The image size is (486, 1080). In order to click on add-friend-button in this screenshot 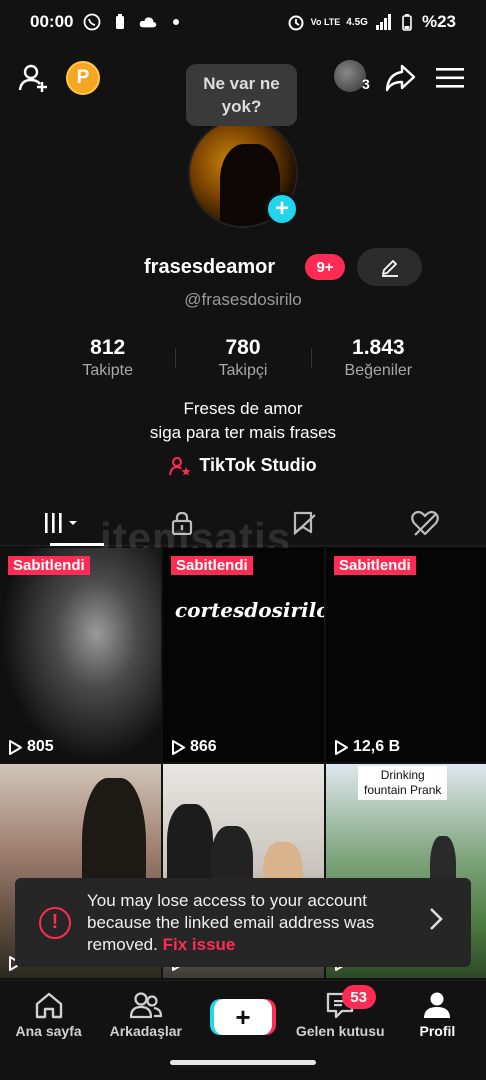, I will do `click(34, 78)`.